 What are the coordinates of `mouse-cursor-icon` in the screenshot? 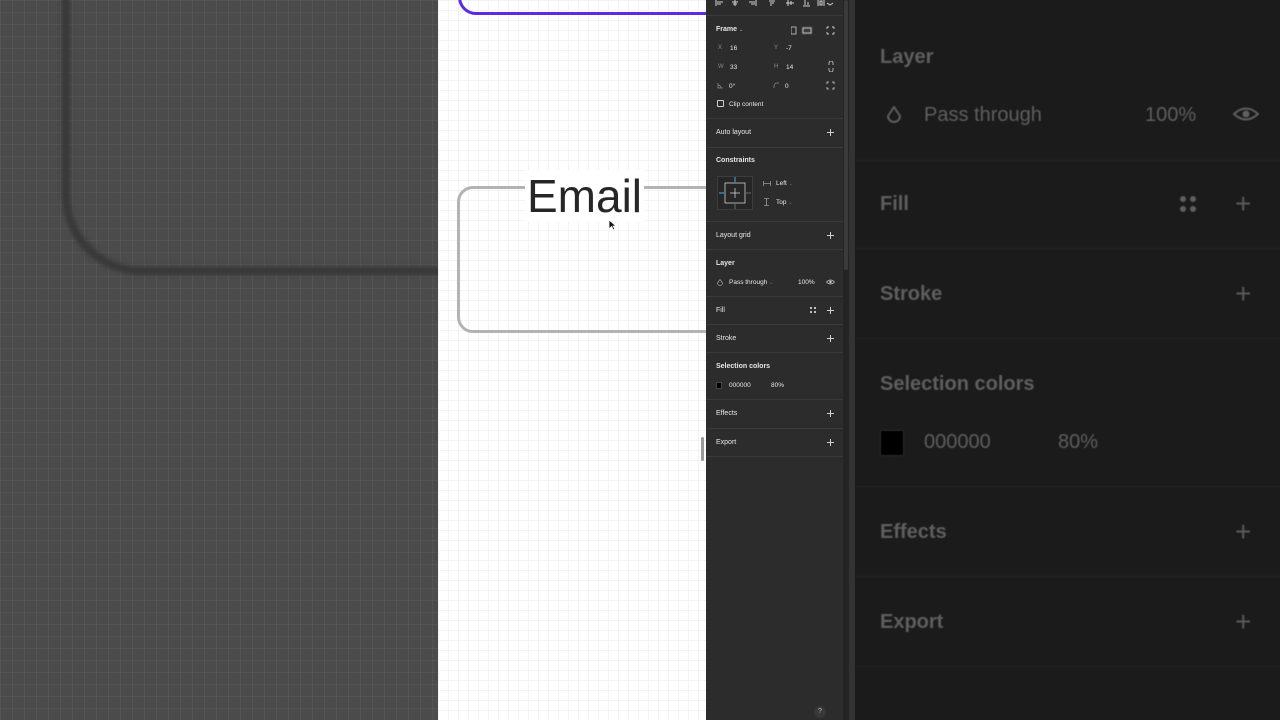 It's located at (612, 225).